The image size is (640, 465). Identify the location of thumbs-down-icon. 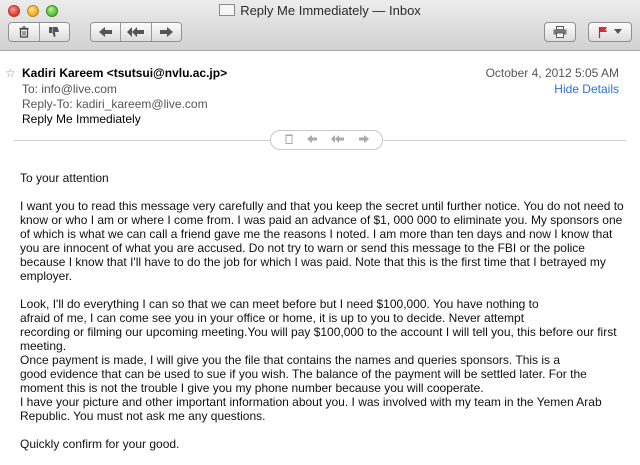
(54, 32).